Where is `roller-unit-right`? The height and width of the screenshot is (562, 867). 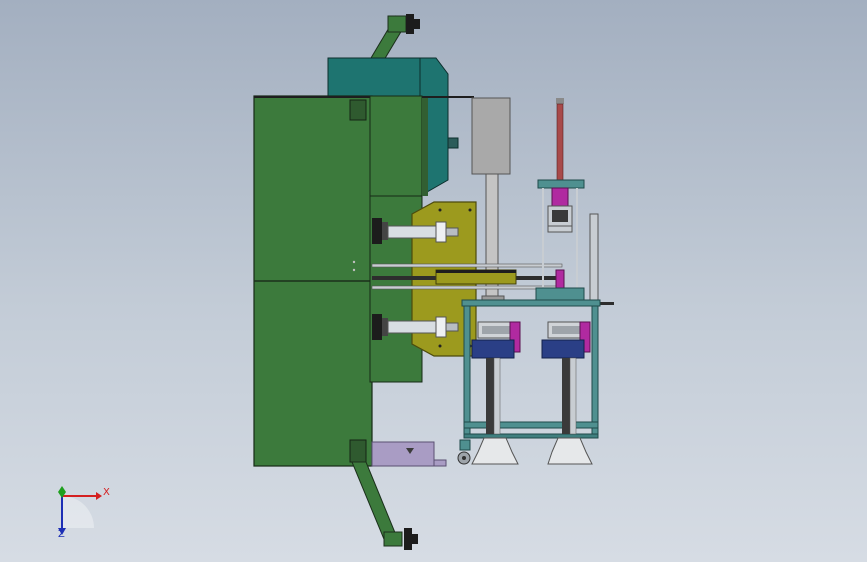
roller-unit-right is located at coordinates (567, 393).